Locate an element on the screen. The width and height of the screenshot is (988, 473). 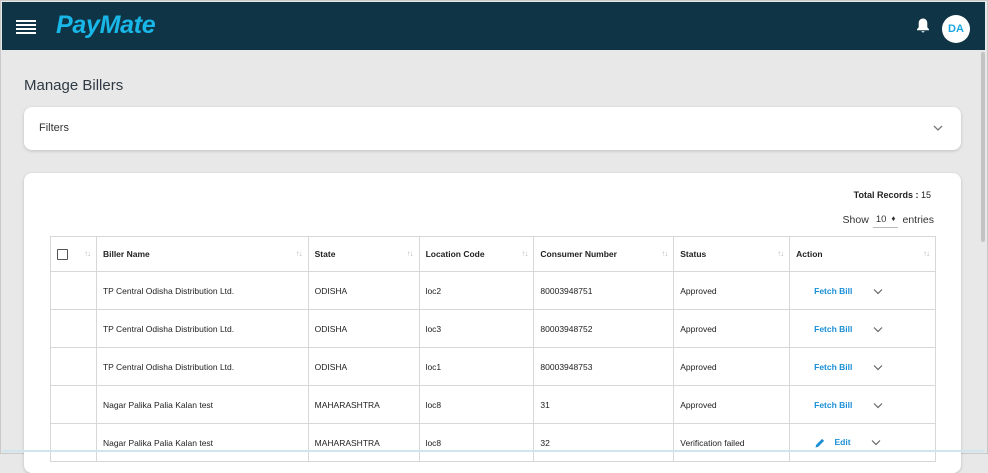
header-label: Biller Name is located at coordinates (126, 254).